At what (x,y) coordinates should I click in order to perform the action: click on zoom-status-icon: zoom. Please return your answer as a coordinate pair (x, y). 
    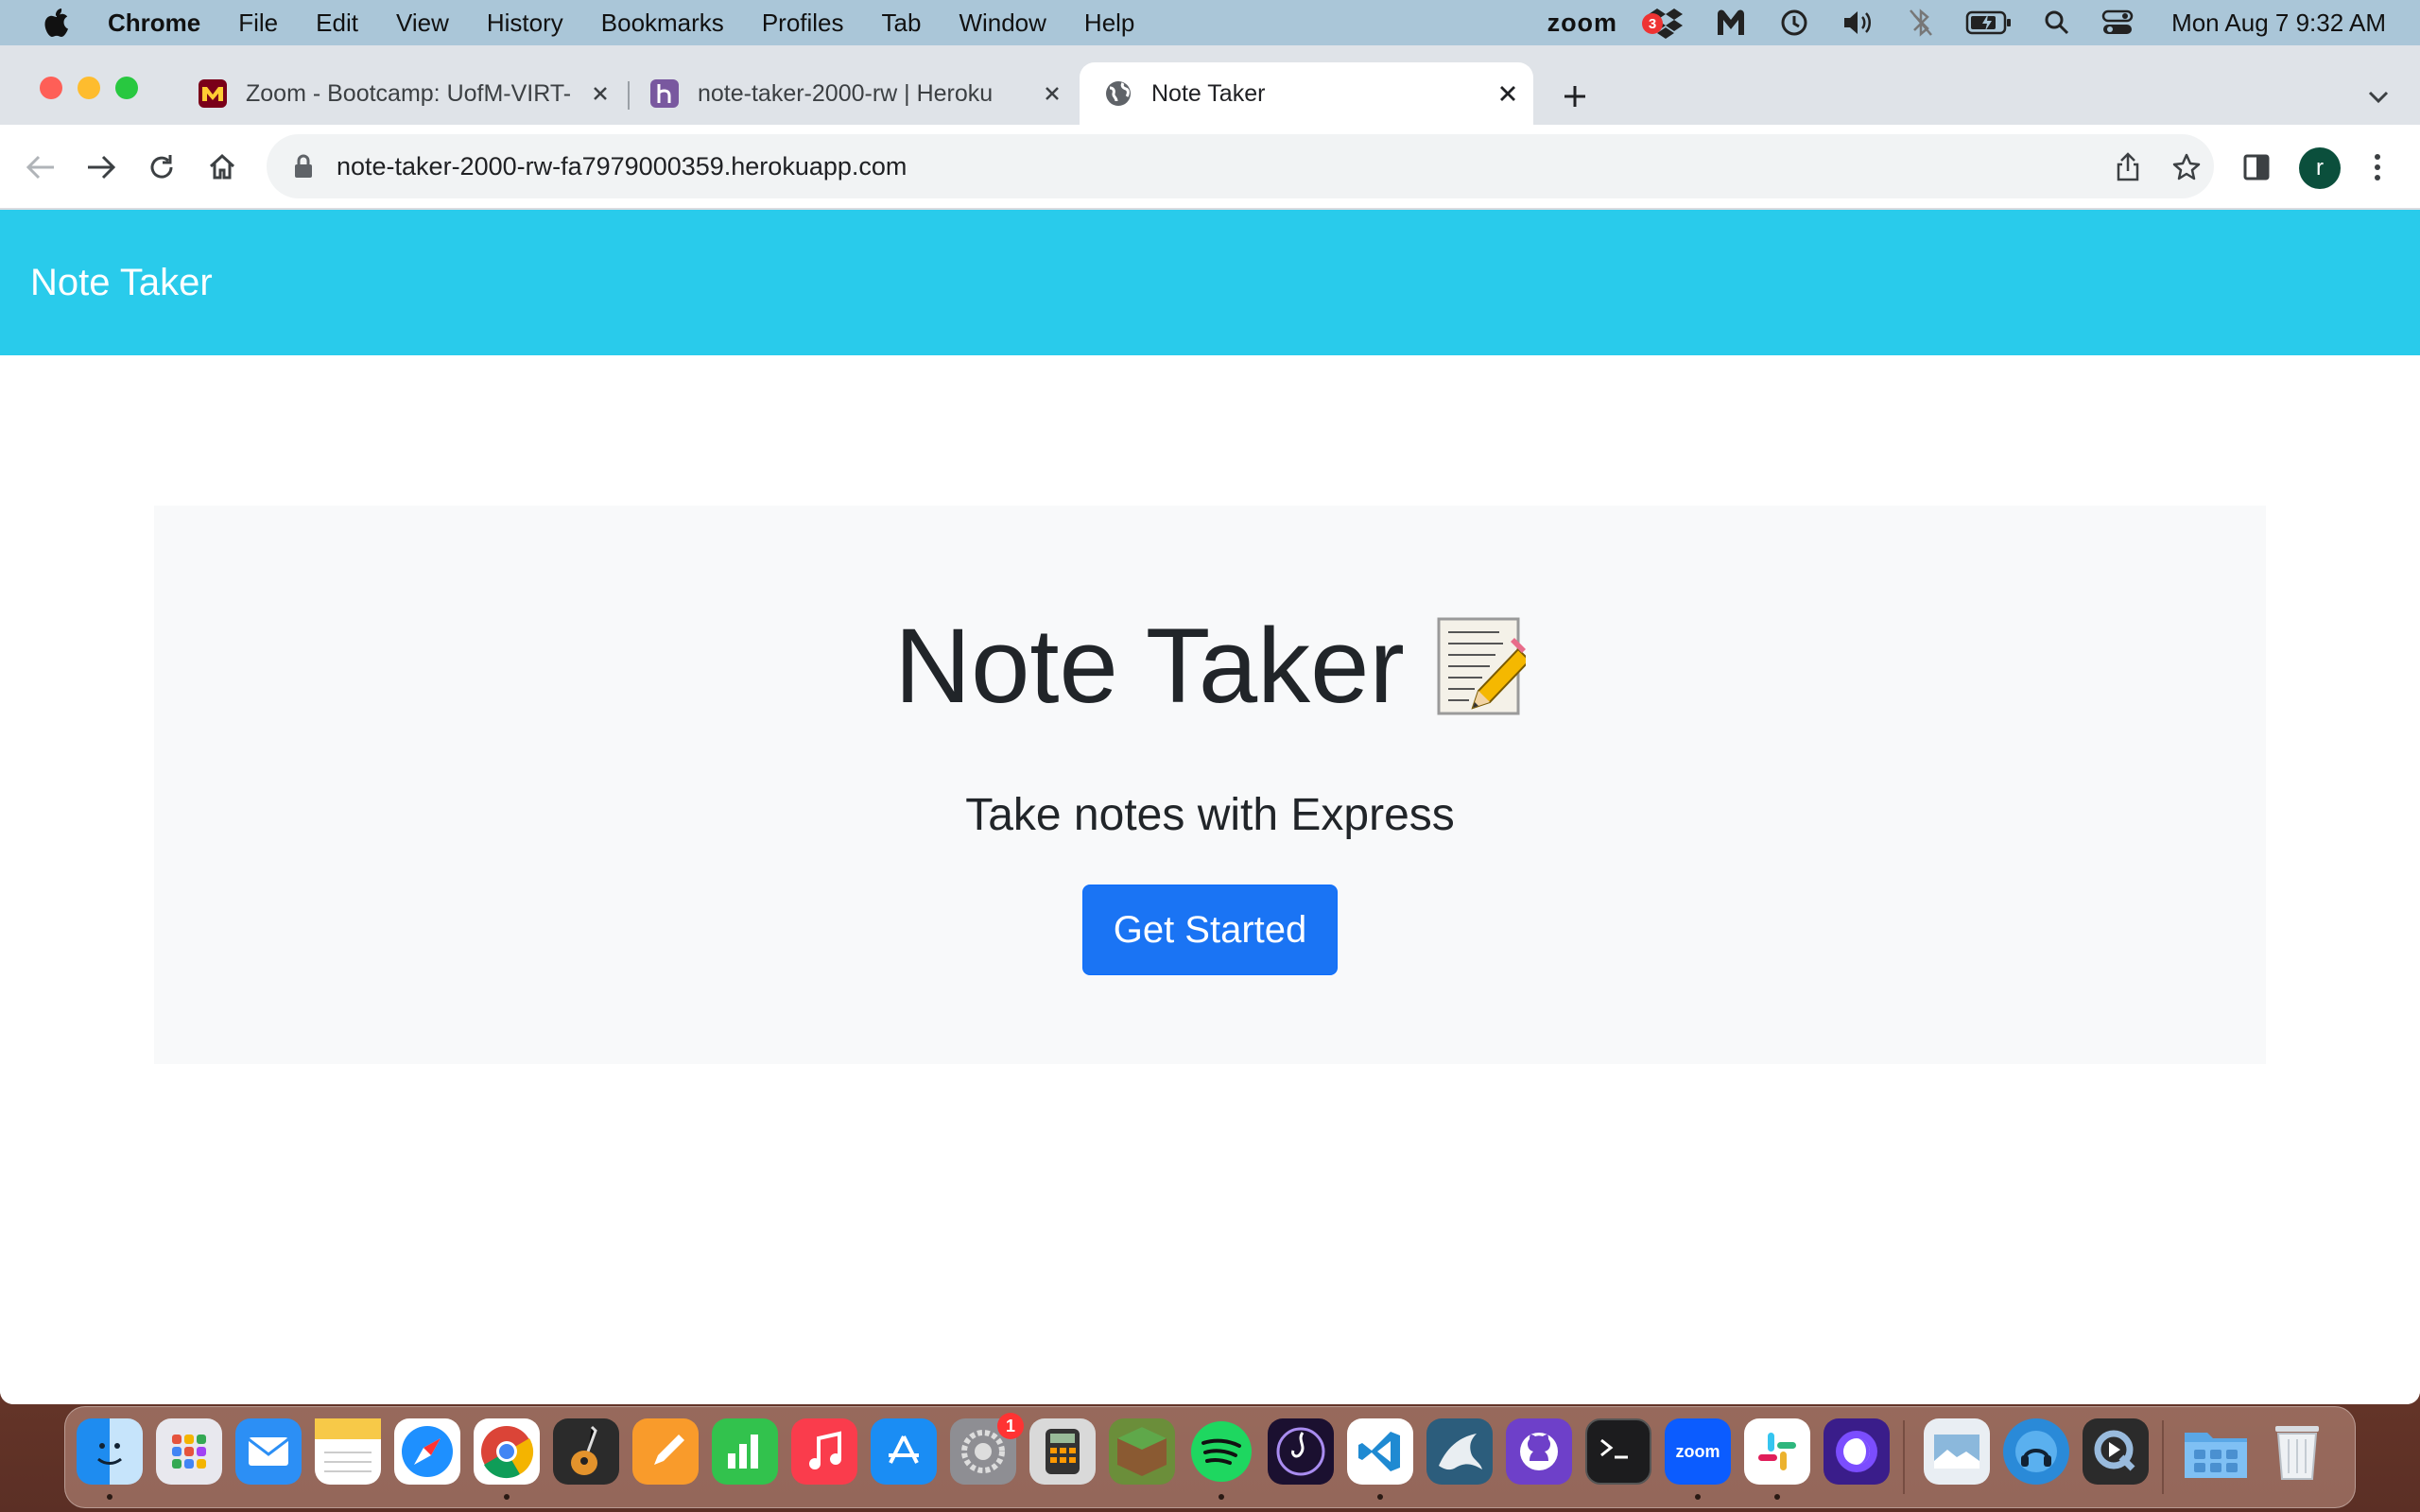
    Looking at the image, I should click on (1582, 22).